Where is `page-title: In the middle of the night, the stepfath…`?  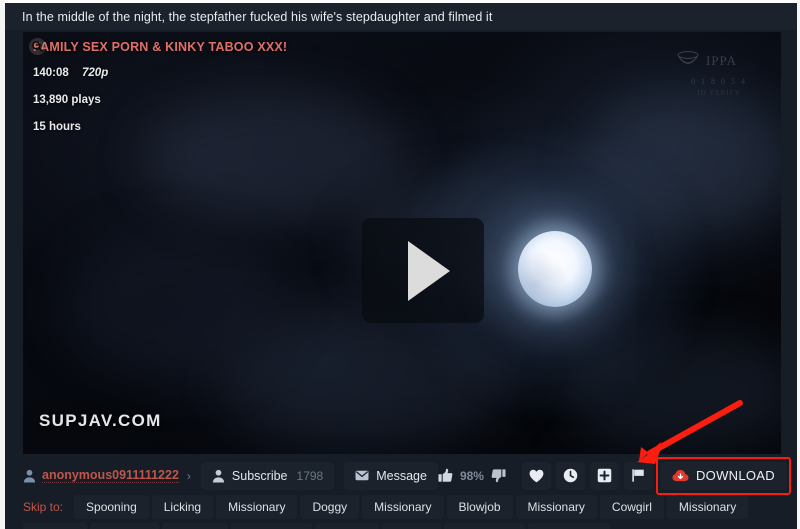
page-title: In the middle of the night, the stepfath… is located at coordinates (257, 16).